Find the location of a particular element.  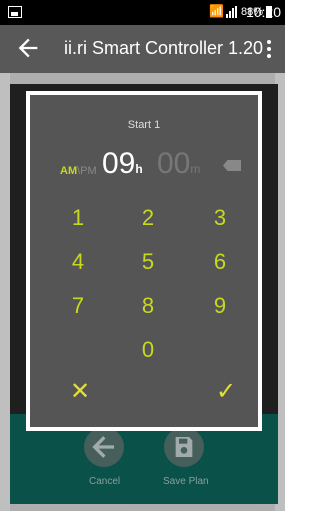

key-6: 6 is located at coordinates (220, 262).